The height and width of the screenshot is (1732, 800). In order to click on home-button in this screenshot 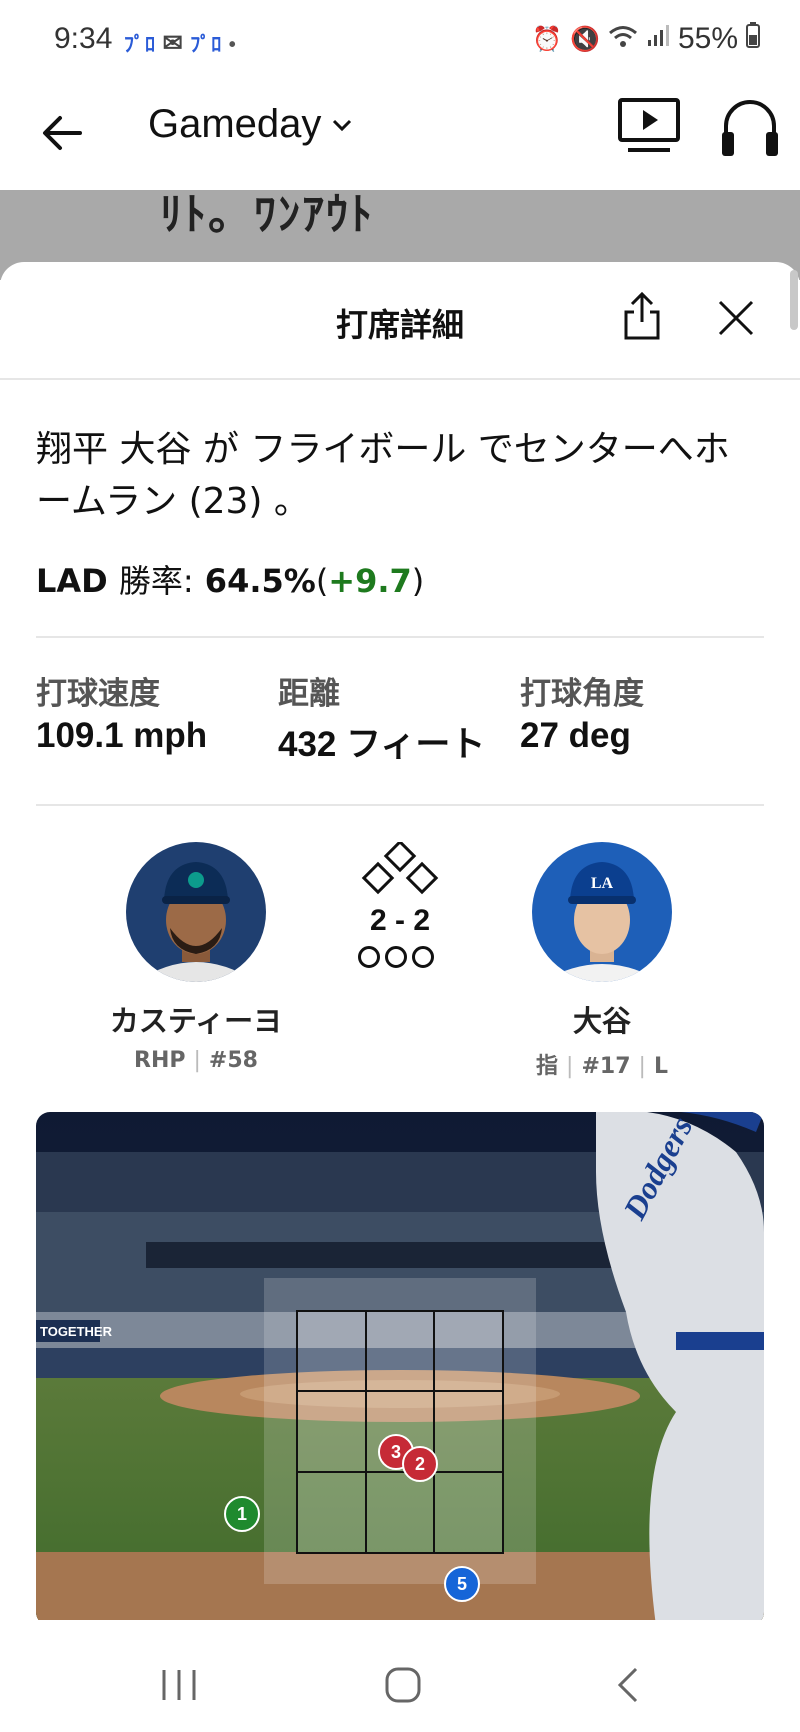, I will do `click(403, 1687)`.